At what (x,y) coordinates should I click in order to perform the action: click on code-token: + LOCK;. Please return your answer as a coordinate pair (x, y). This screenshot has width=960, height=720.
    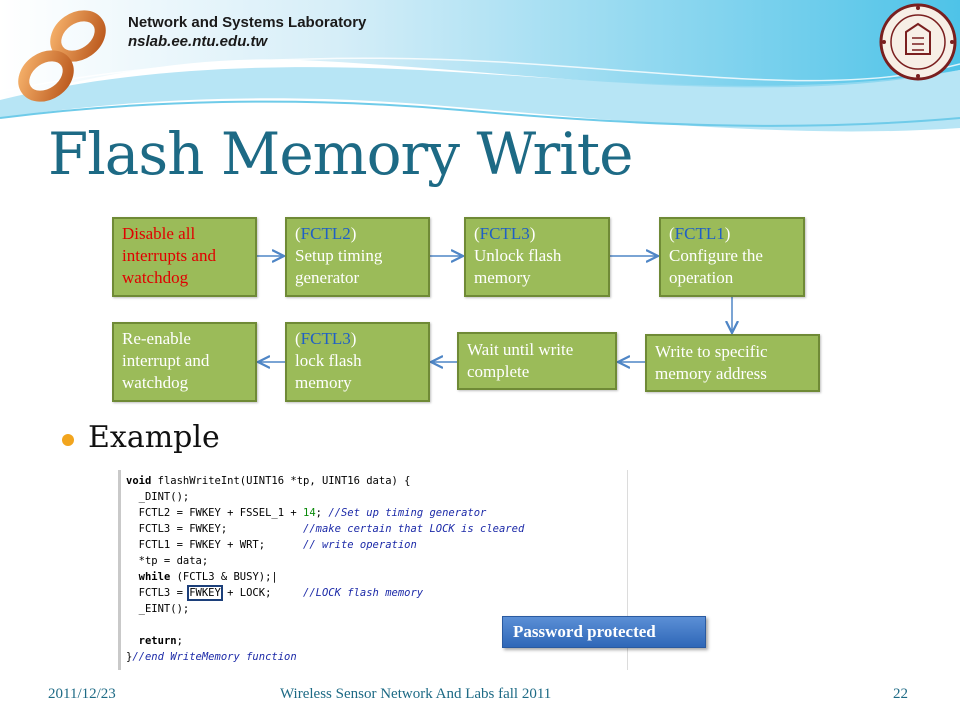
    Looking at the image, I should click on (262, 593).